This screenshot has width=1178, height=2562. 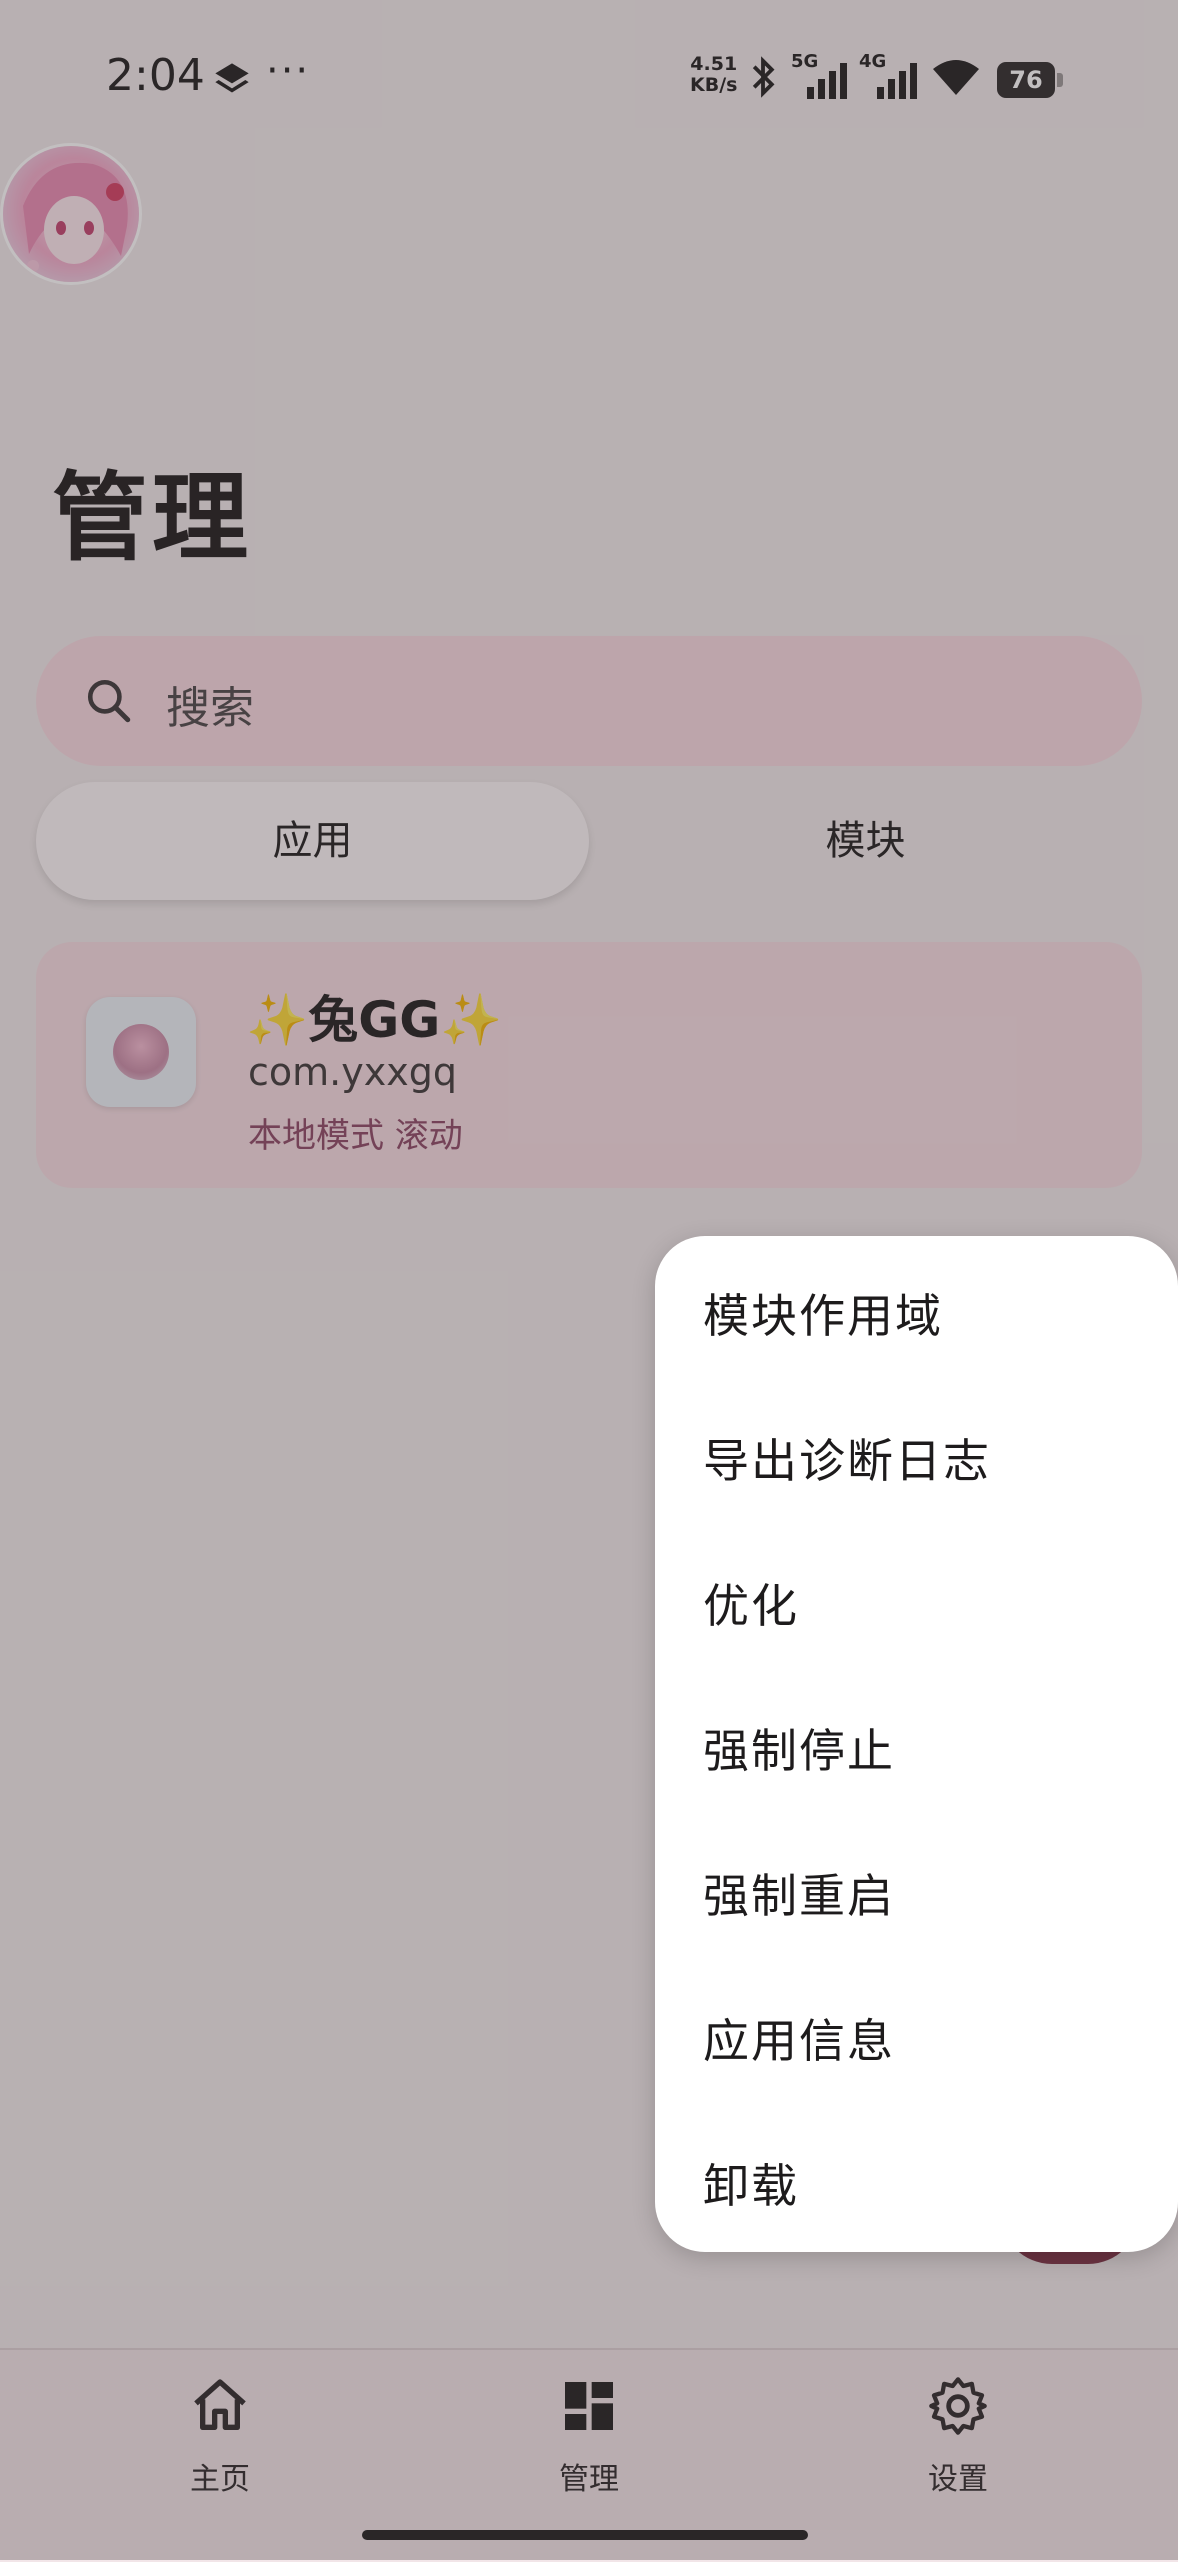 I want to click on menu-item-uninstall: 卸载, so click(x=916, y=2178).